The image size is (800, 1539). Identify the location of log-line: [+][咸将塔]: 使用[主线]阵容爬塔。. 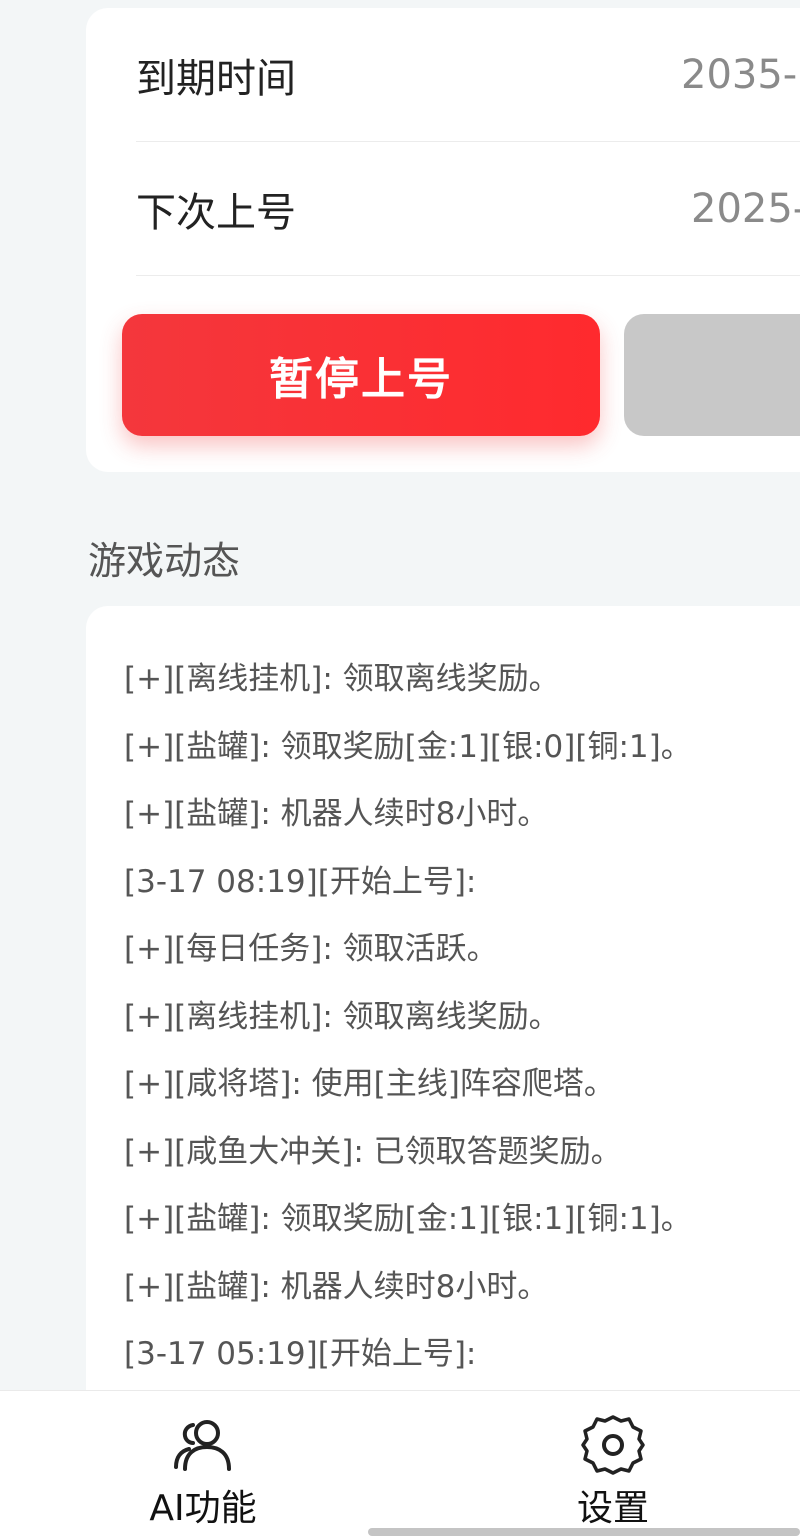
(369, 1084).